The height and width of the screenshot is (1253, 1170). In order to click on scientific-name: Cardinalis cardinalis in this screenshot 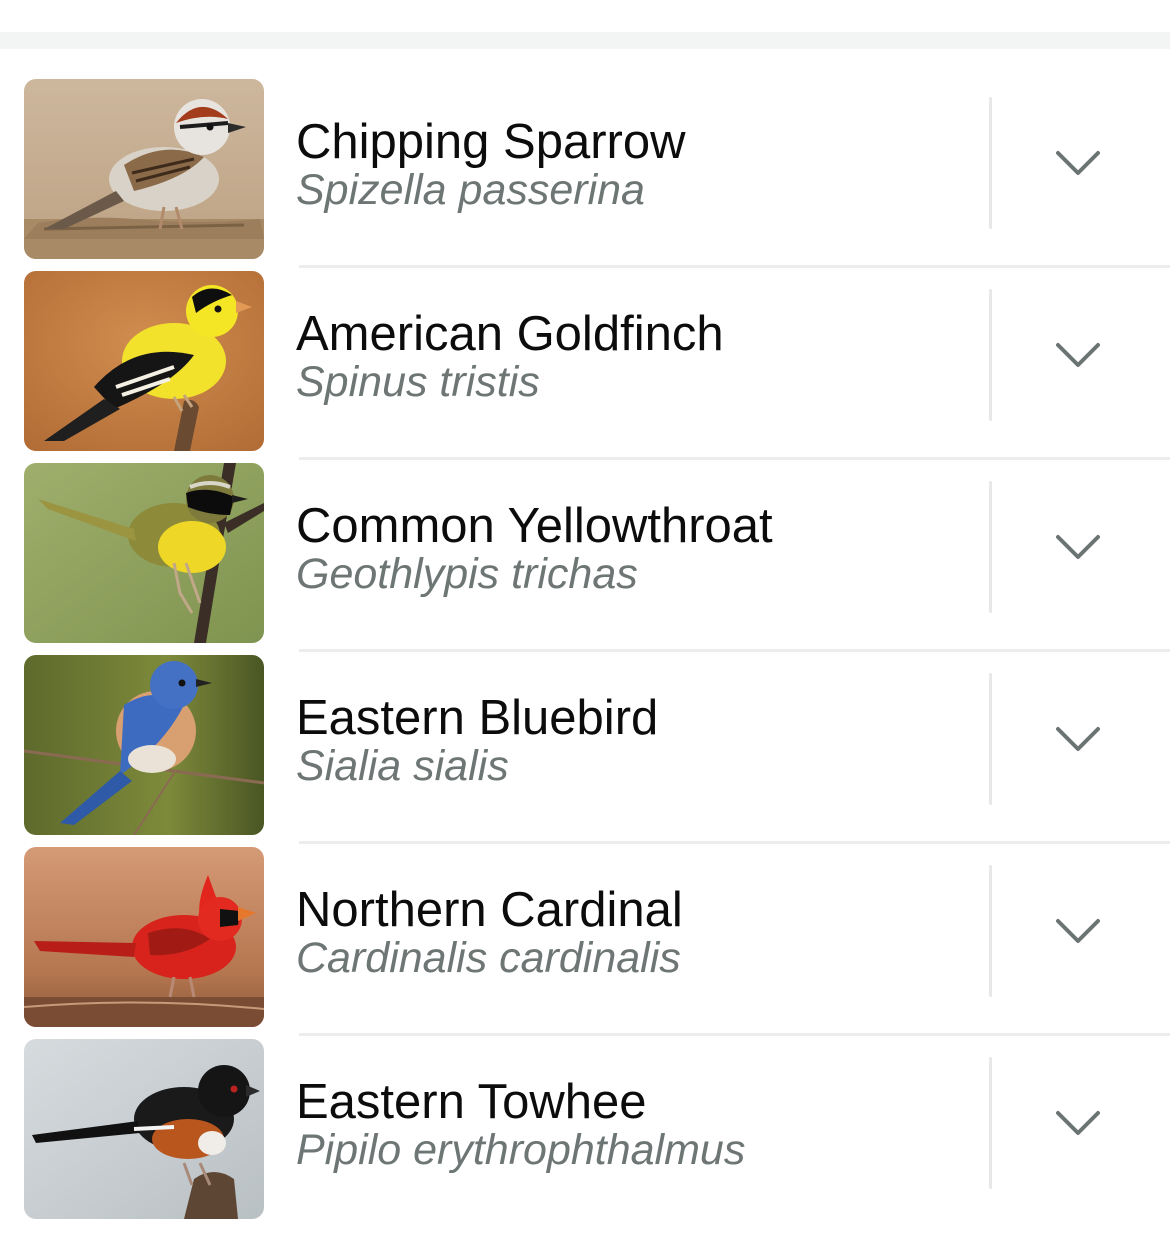, I will do `click(488, 958)`.